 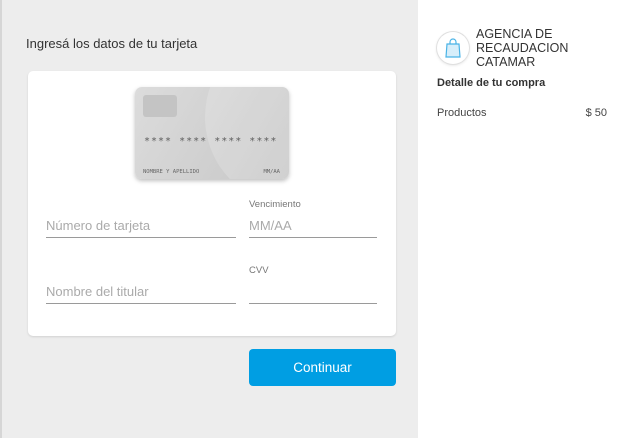 I want to click on card-number-placeholder: Número de tarjeta, so click(x=98, y=225).